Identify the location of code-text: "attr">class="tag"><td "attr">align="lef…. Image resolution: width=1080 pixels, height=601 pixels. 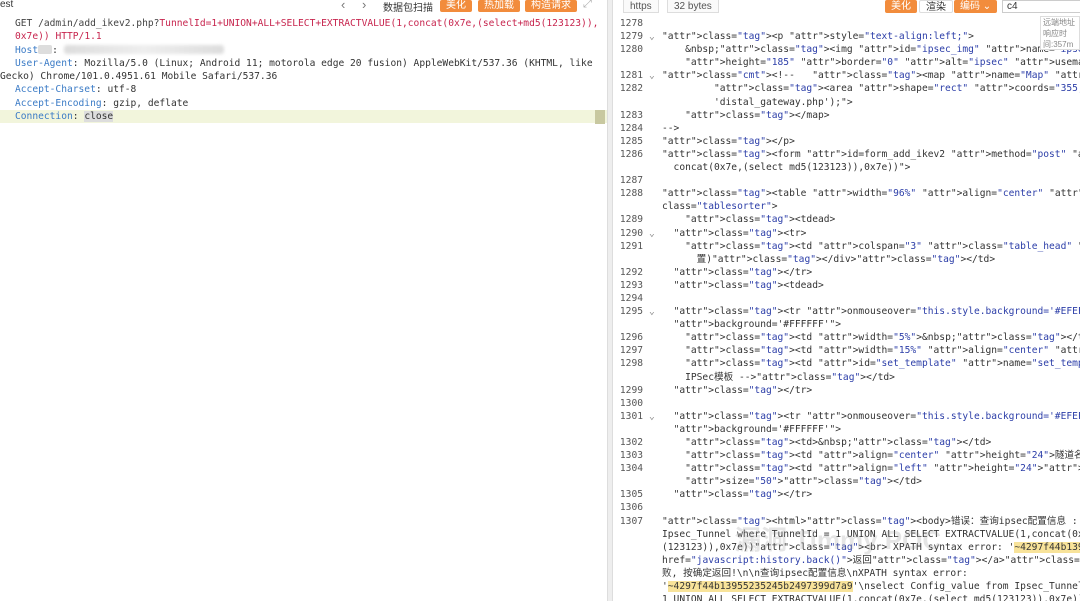
(882, 469).